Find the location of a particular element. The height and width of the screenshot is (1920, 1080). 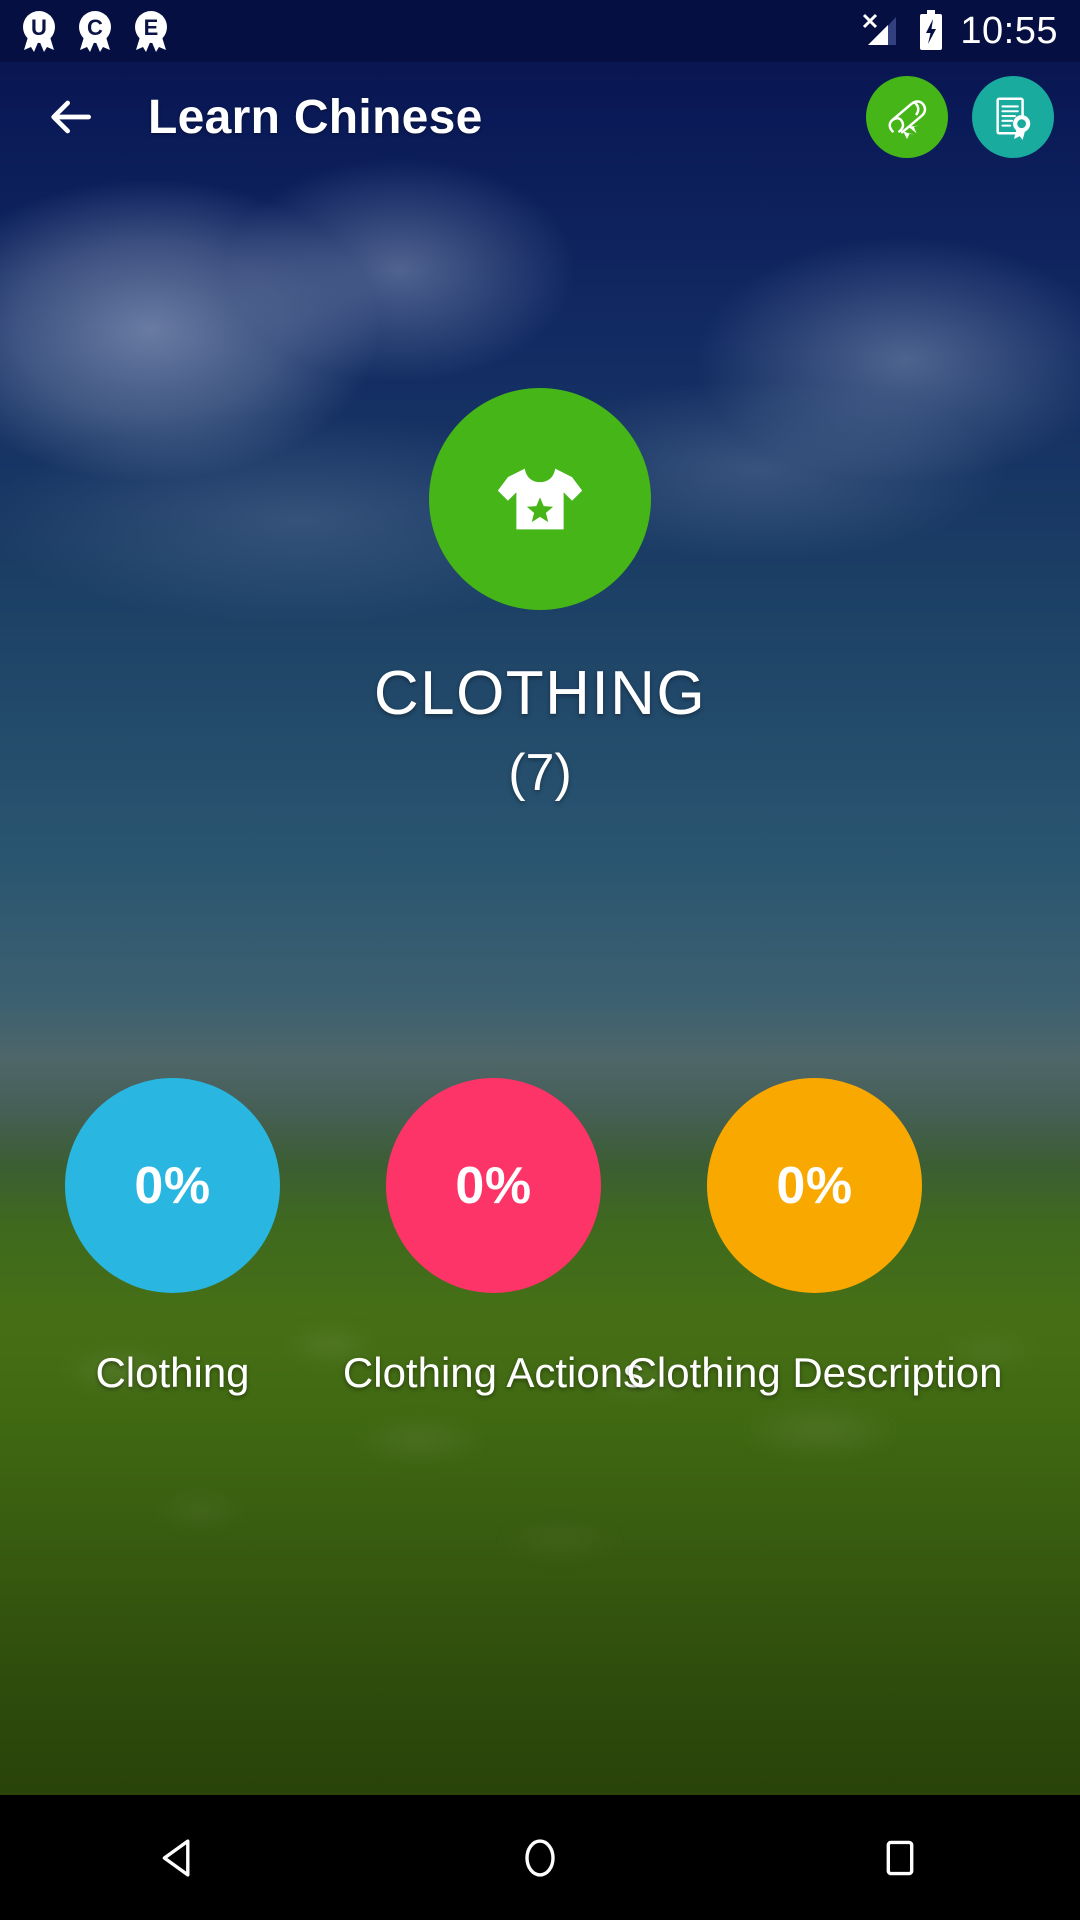

notification-letter: C is located at coordinates (95, 27).